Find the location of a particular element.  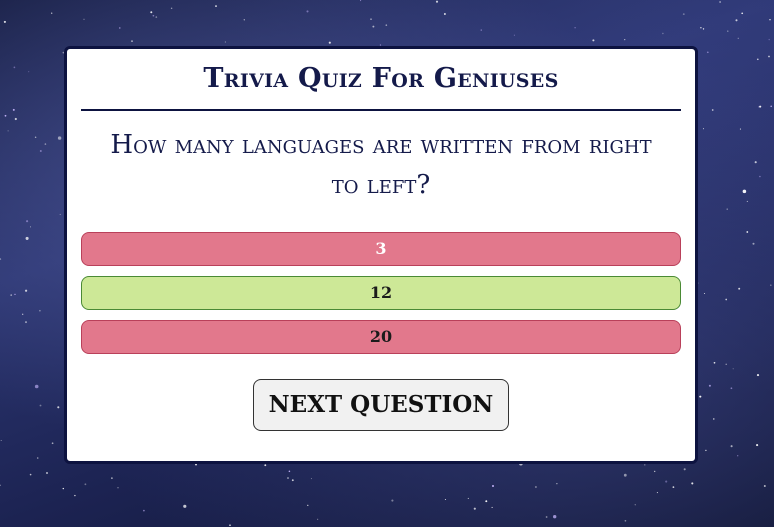

answer-button-1: 3 is located at coordinates (381, 249).